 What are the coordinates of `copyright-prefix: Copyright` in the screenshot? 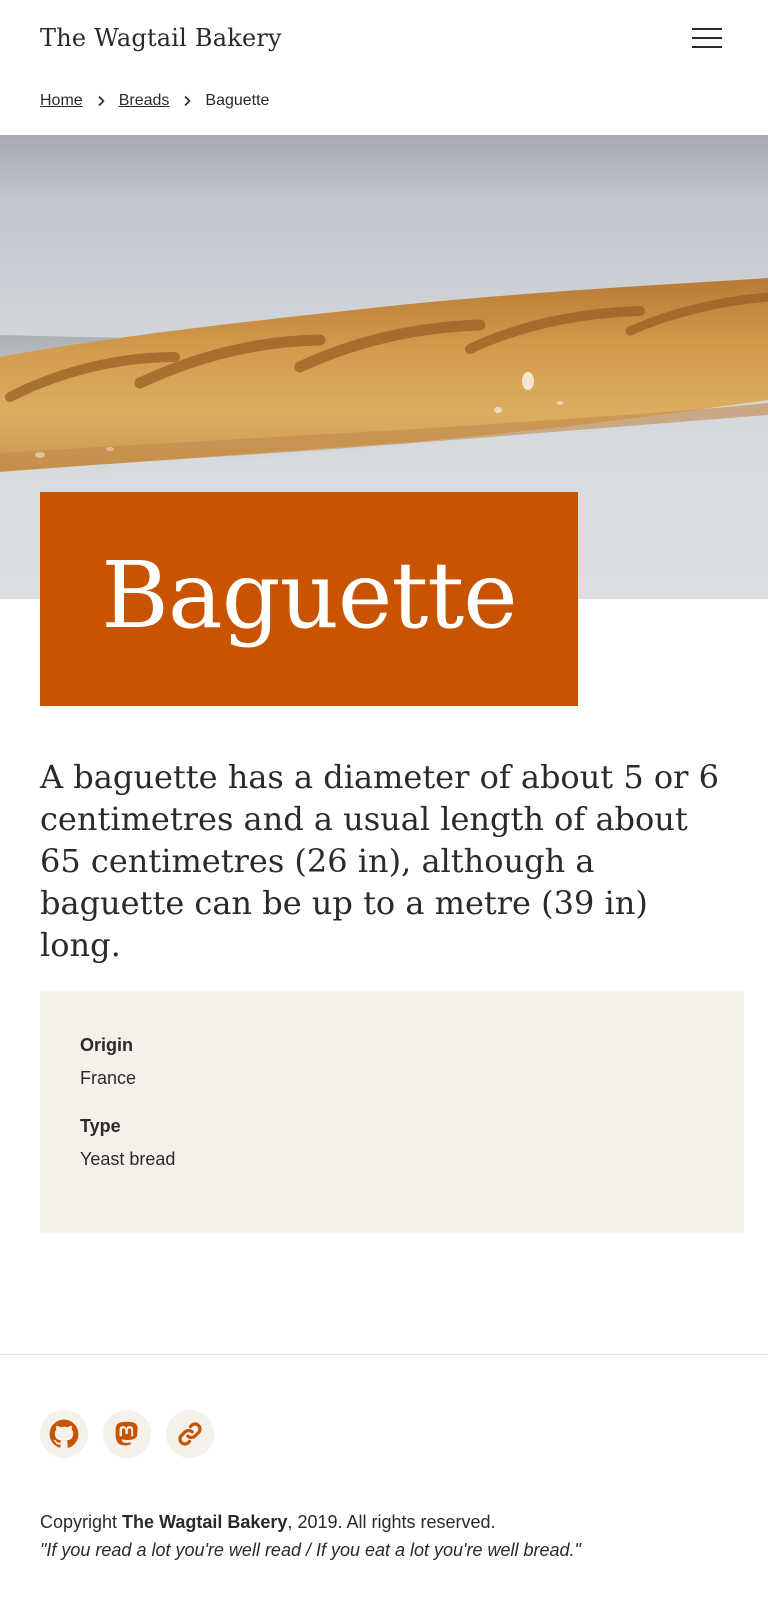 It's located at (81, 1522).